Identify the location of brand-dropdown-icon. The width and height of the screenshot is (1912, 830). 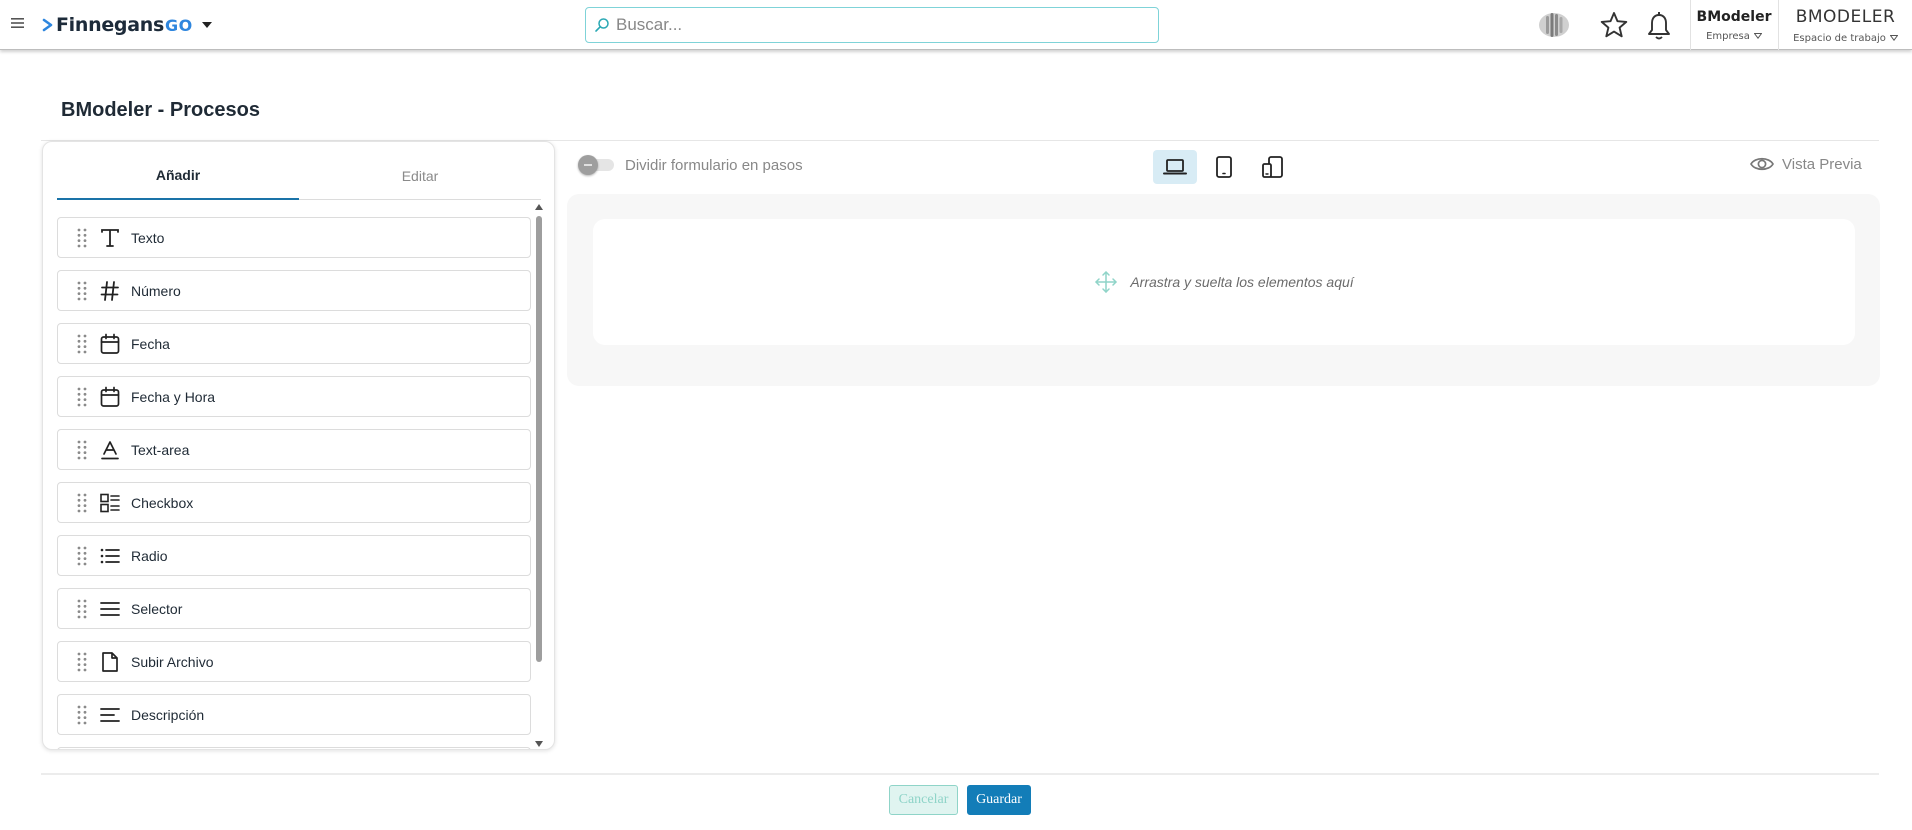
(206, 25).